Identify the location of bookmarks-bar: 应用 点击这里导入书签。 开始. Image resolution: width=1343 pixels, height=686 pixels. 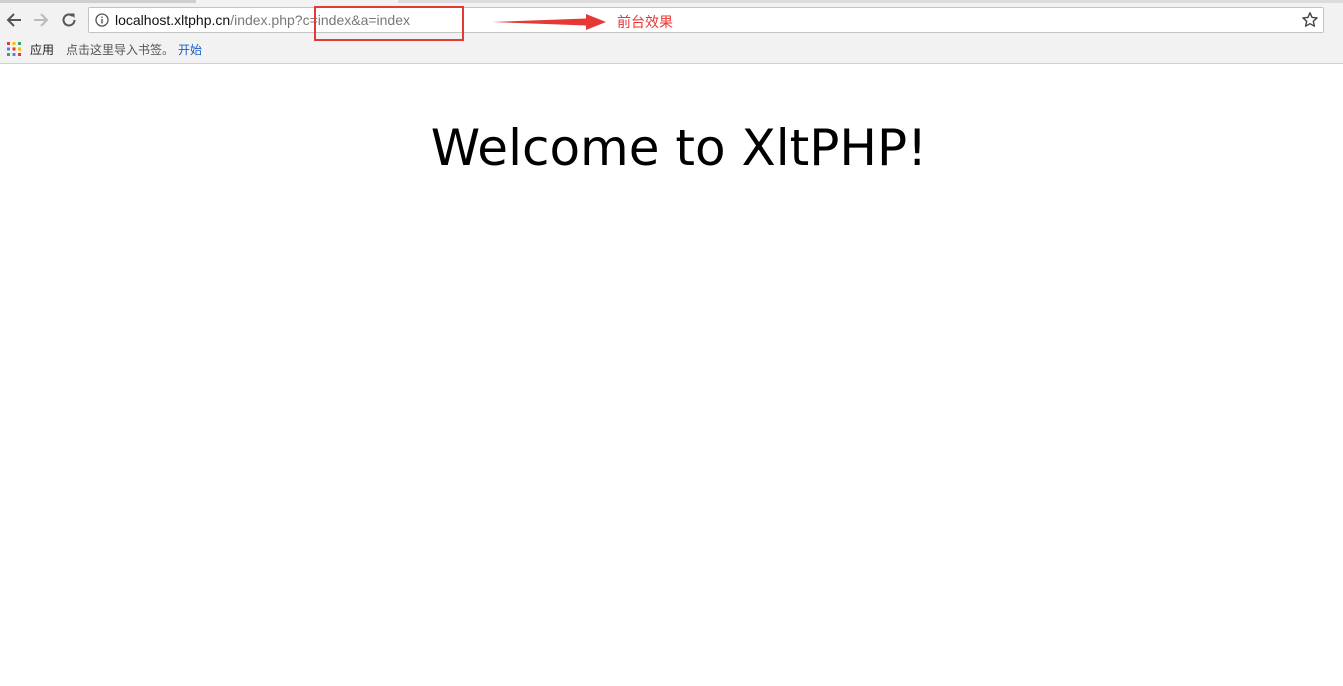
(671, 50).